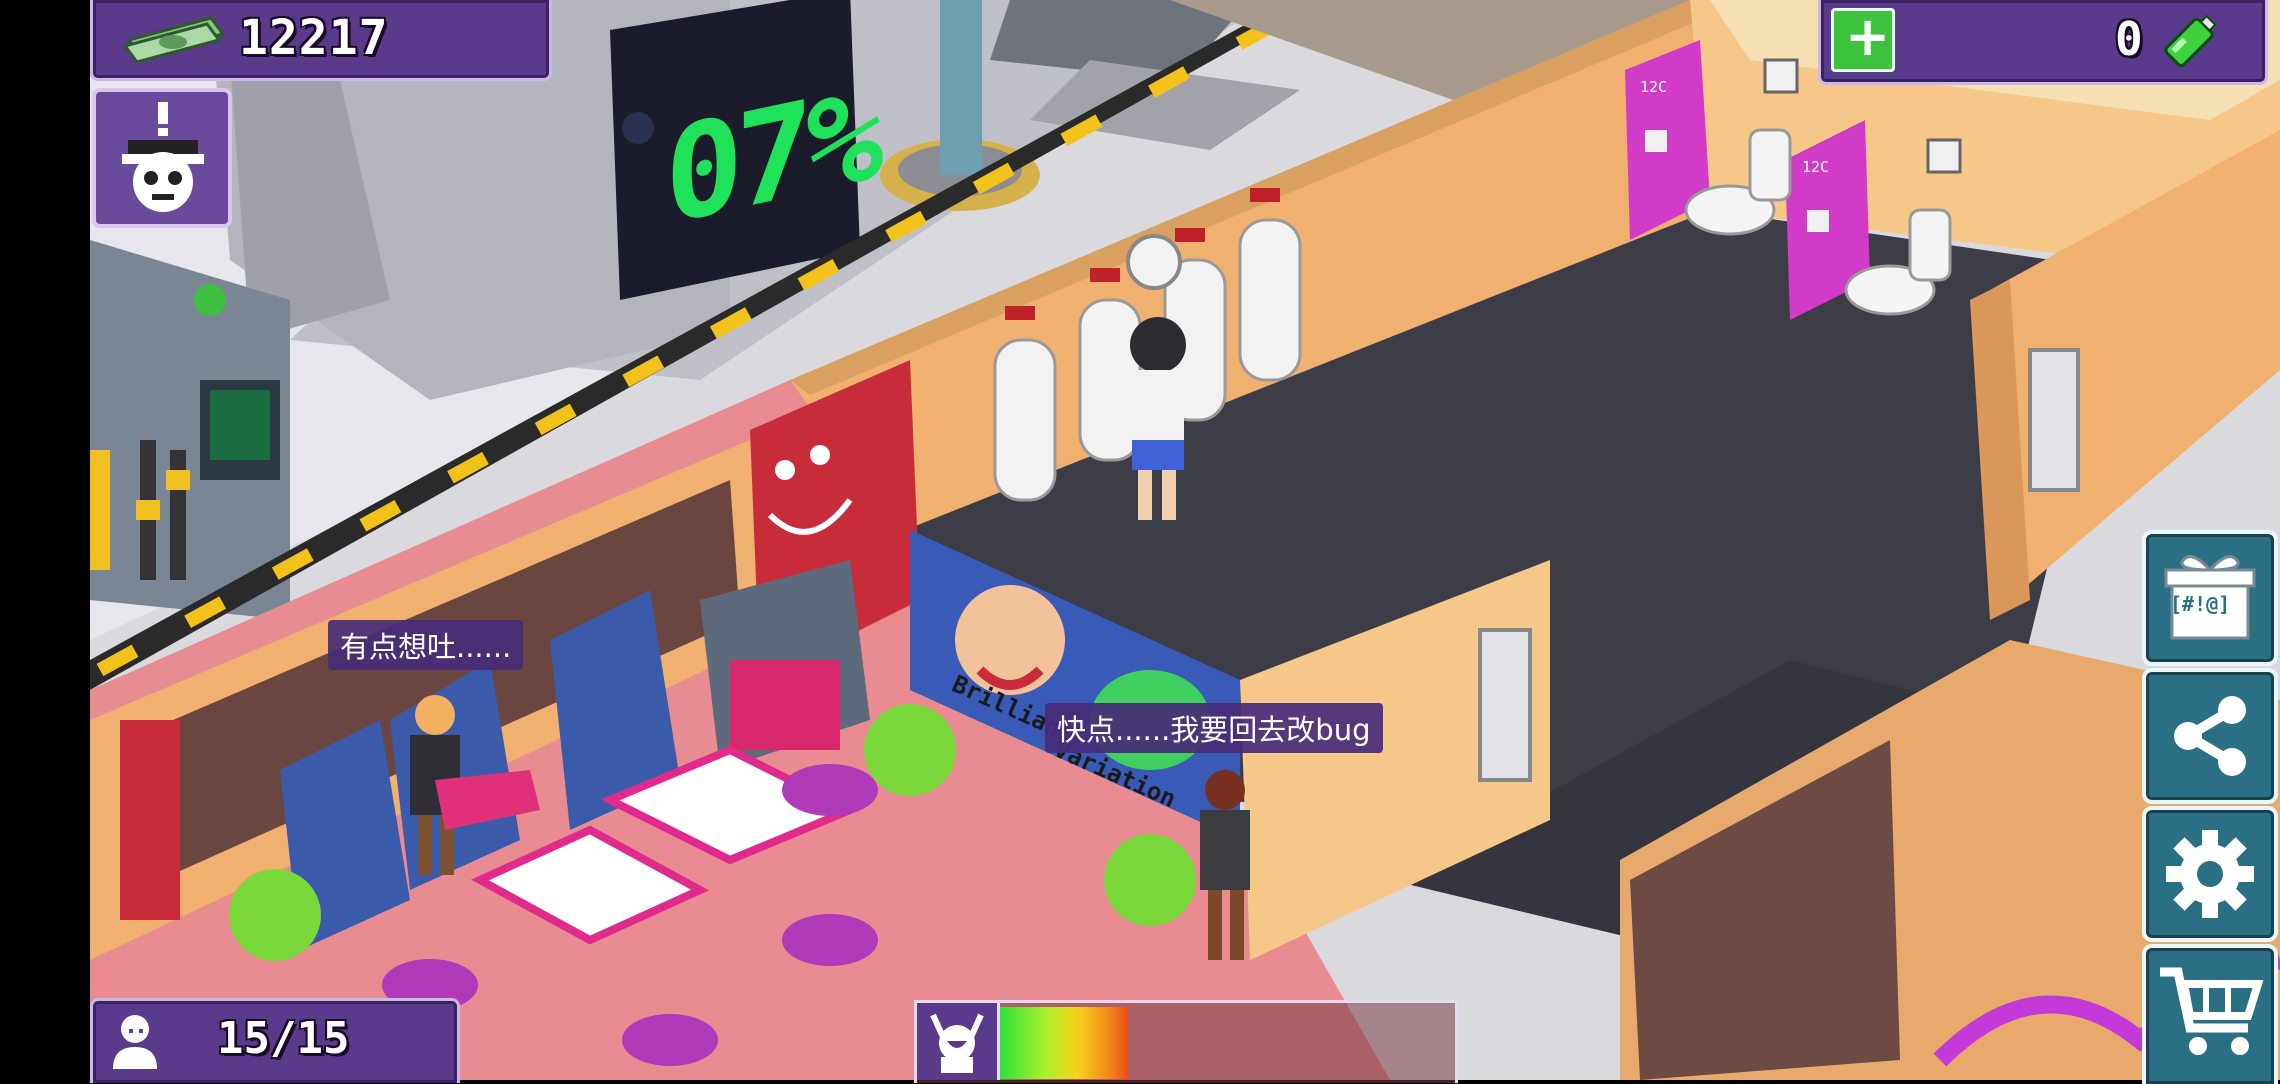 Image resolution: width=2280 pixels, height=1084 pixels. Describe the element at coordinates (1214, 728) in the screenshot. I see `speech-bubble-customer-right: 快点......我要回去改bug` at that location.